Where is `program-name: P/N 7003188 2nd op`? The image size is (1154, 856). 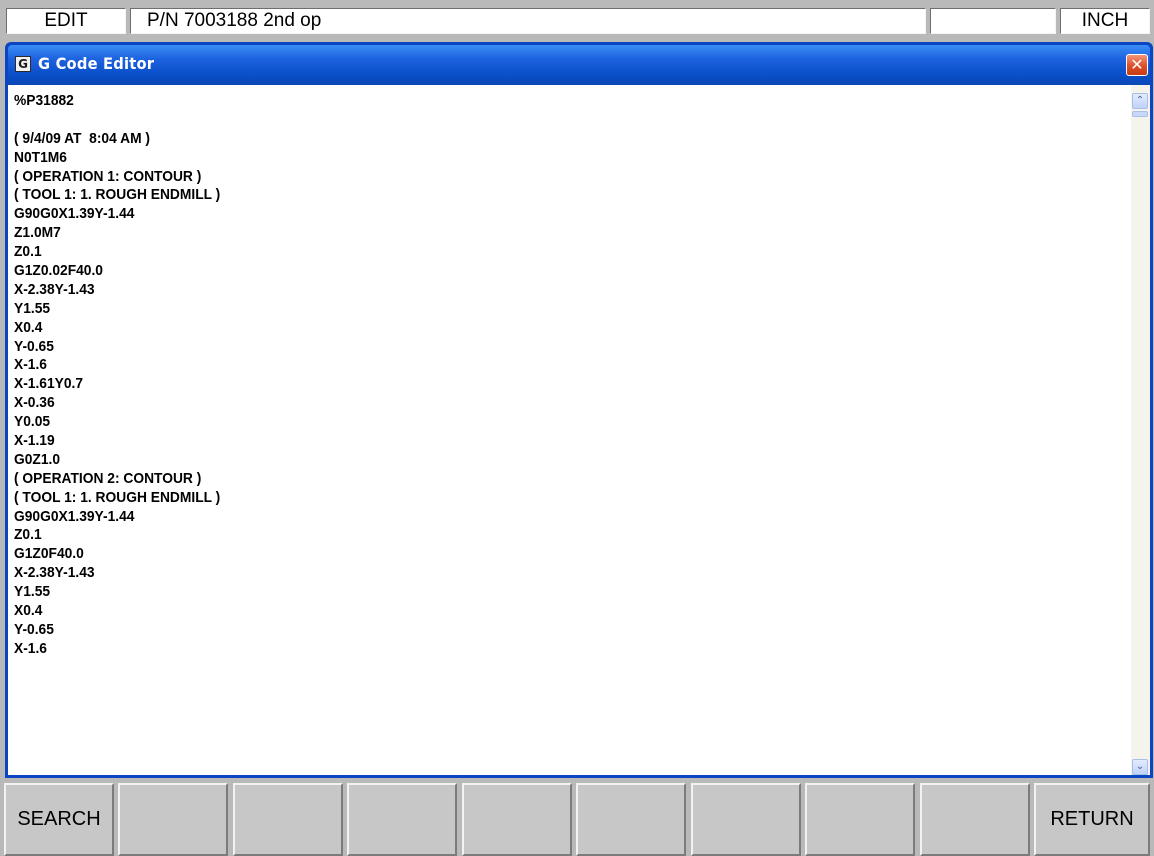 program-name: P/N 7003188 2nd op is located at coordinates (528, 21).